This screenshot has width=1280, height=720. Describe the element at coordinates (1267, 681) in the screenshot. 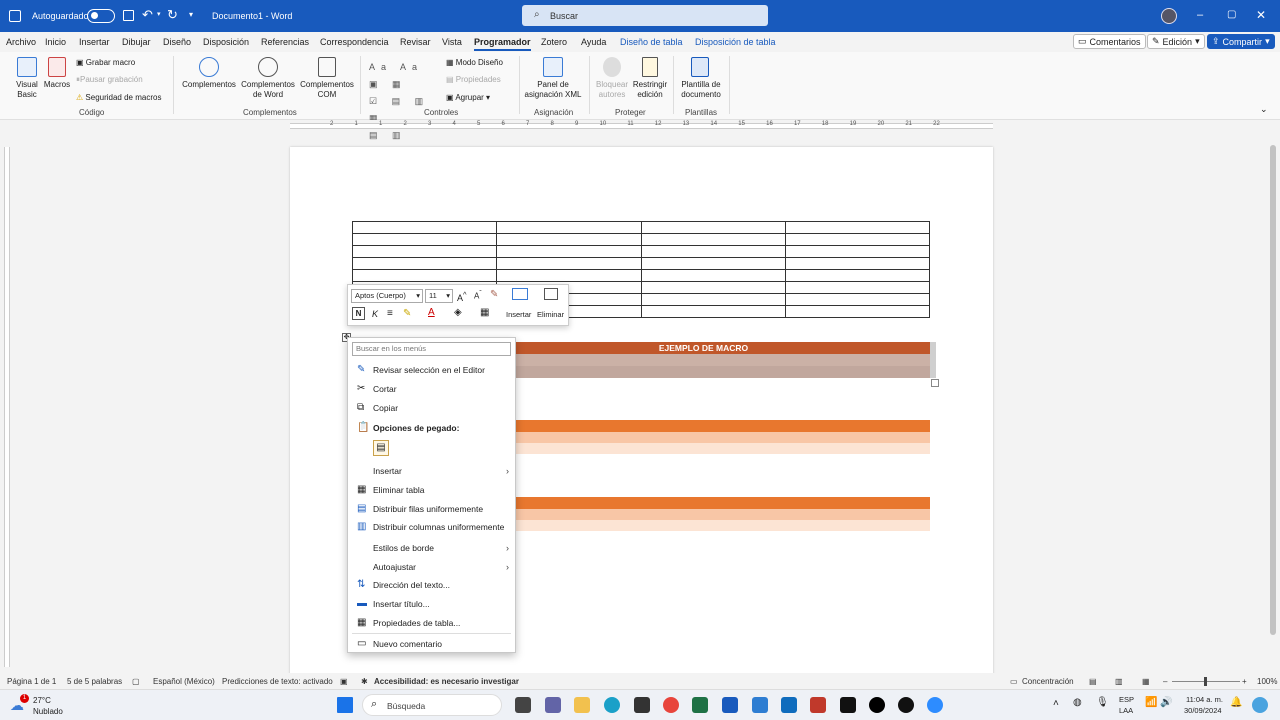

I see `zoom-level: 100%` at that location.